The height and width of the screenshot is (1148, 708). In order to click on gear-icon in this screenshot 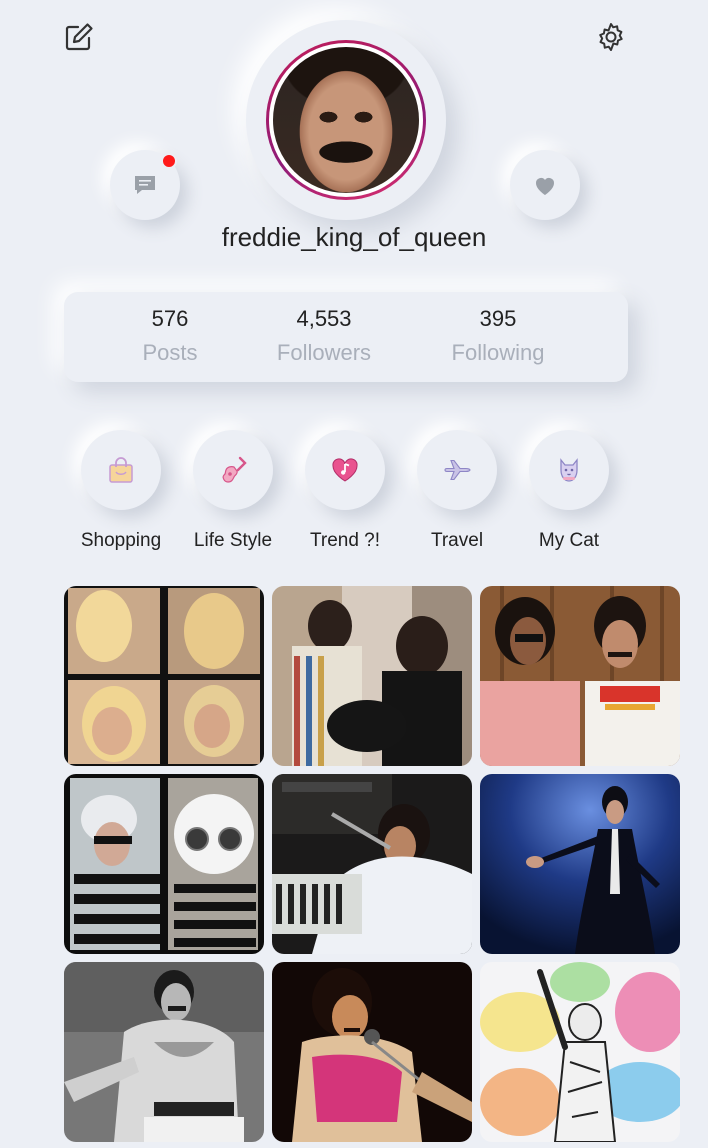, I will do `click(611, 37)`.